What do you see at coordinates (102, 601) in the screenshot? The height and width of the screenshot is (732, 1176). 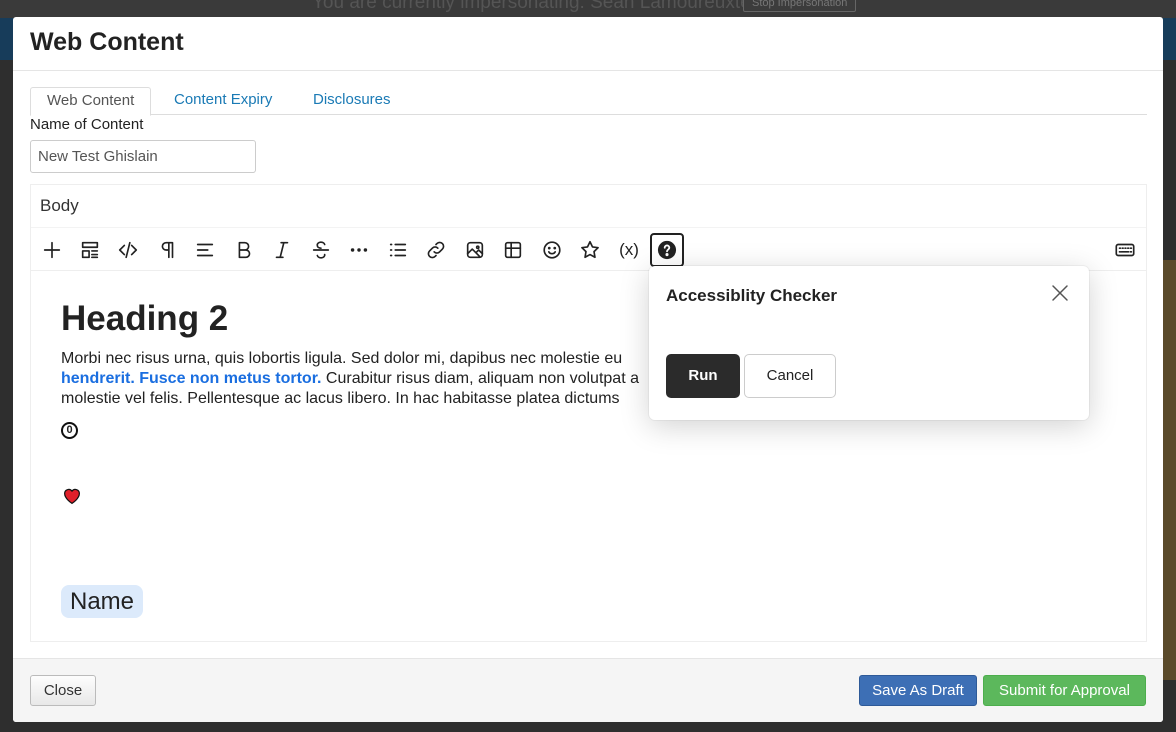 I see `name-chip: Name` at bounding box center [102, 601].